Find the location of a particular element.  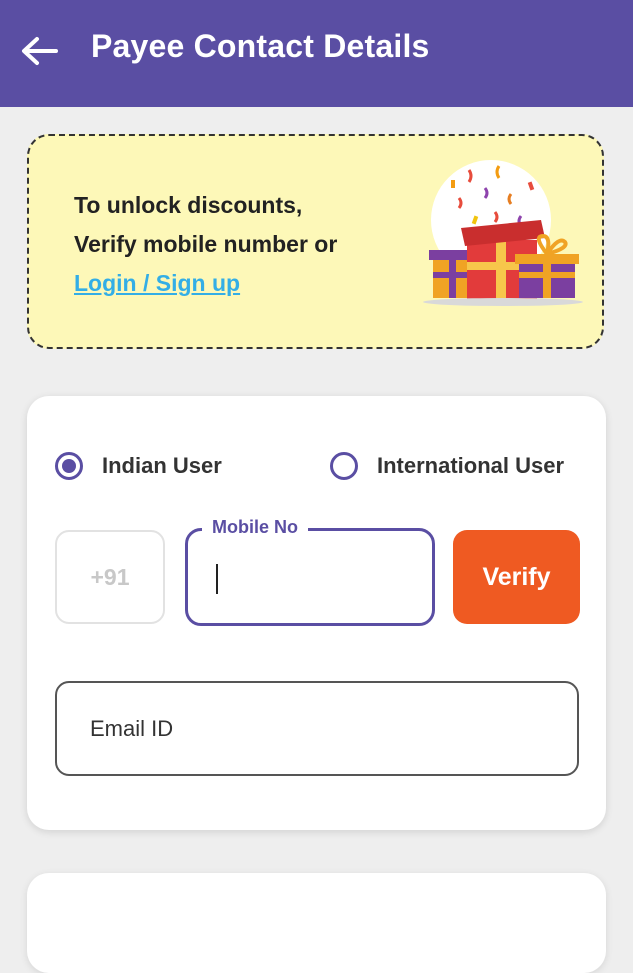

radio-button-selected is located at coordinates (69, 466).